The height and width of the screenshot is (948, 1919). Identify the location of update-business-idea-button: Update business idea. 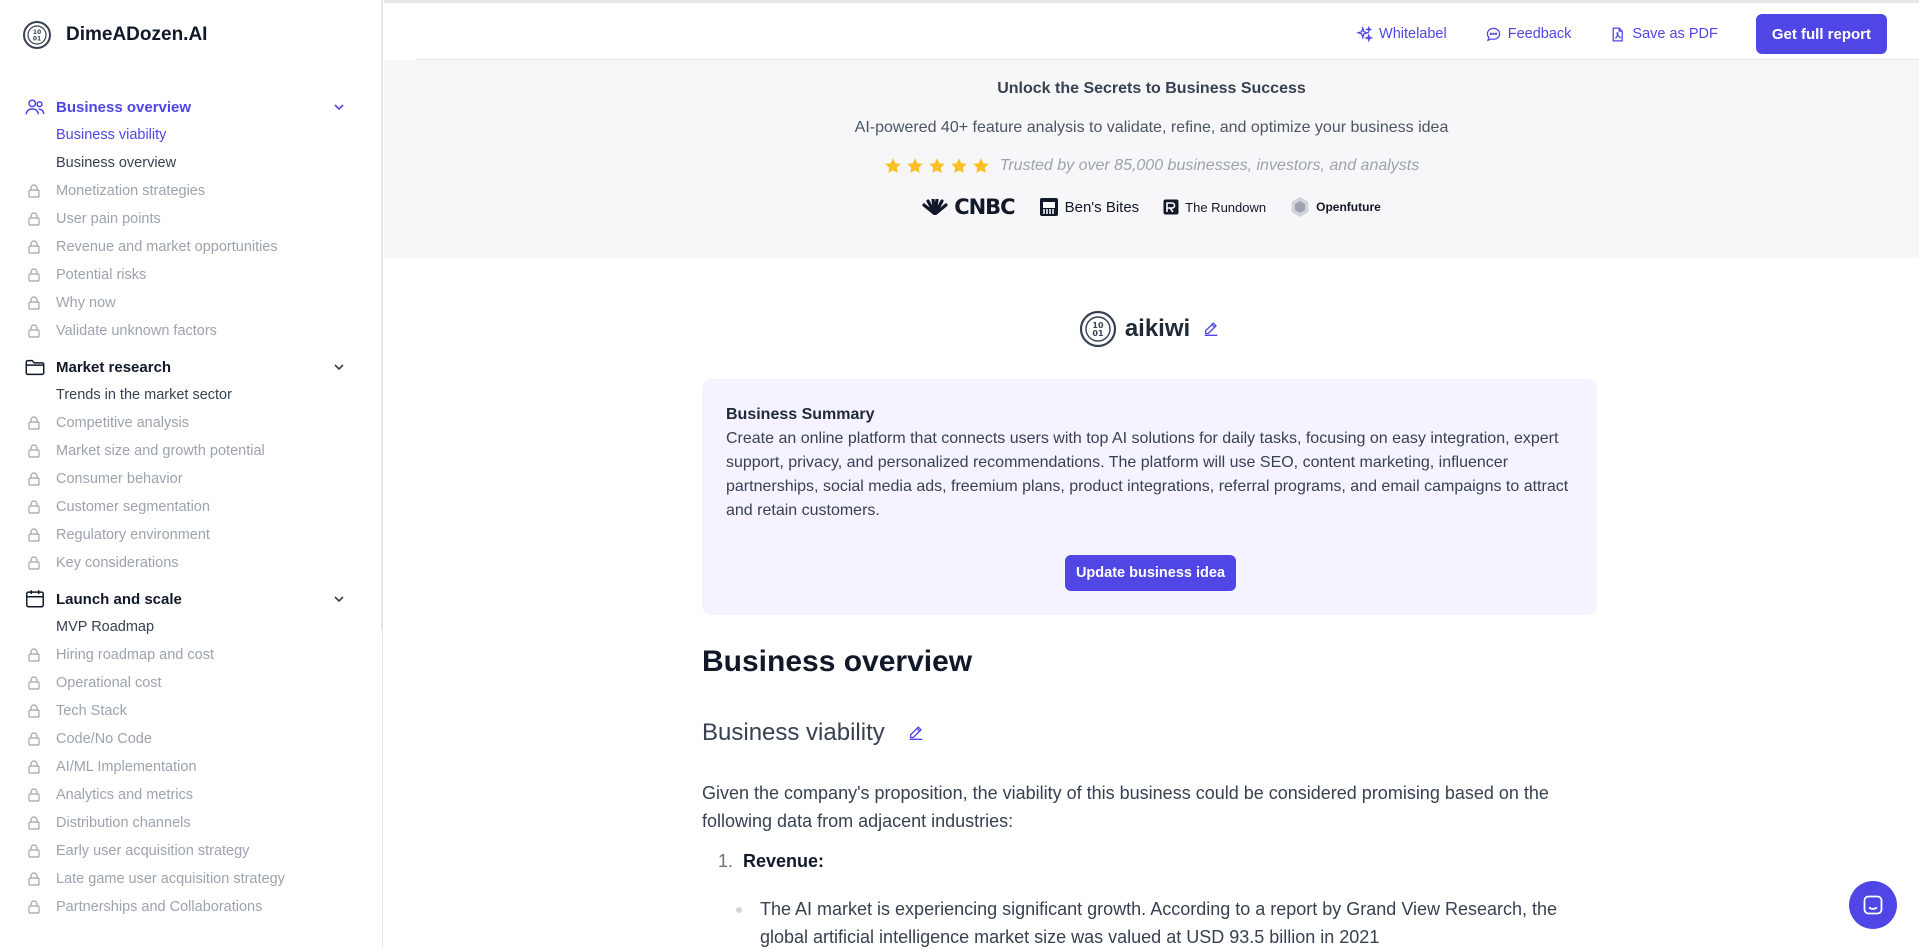
(1150, 573).